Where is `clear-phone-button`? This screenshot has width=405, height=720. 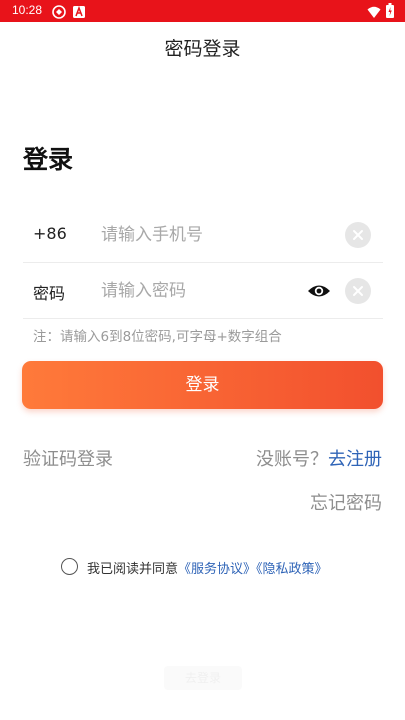 clear-phone-button is located at coordinates (358, 235).